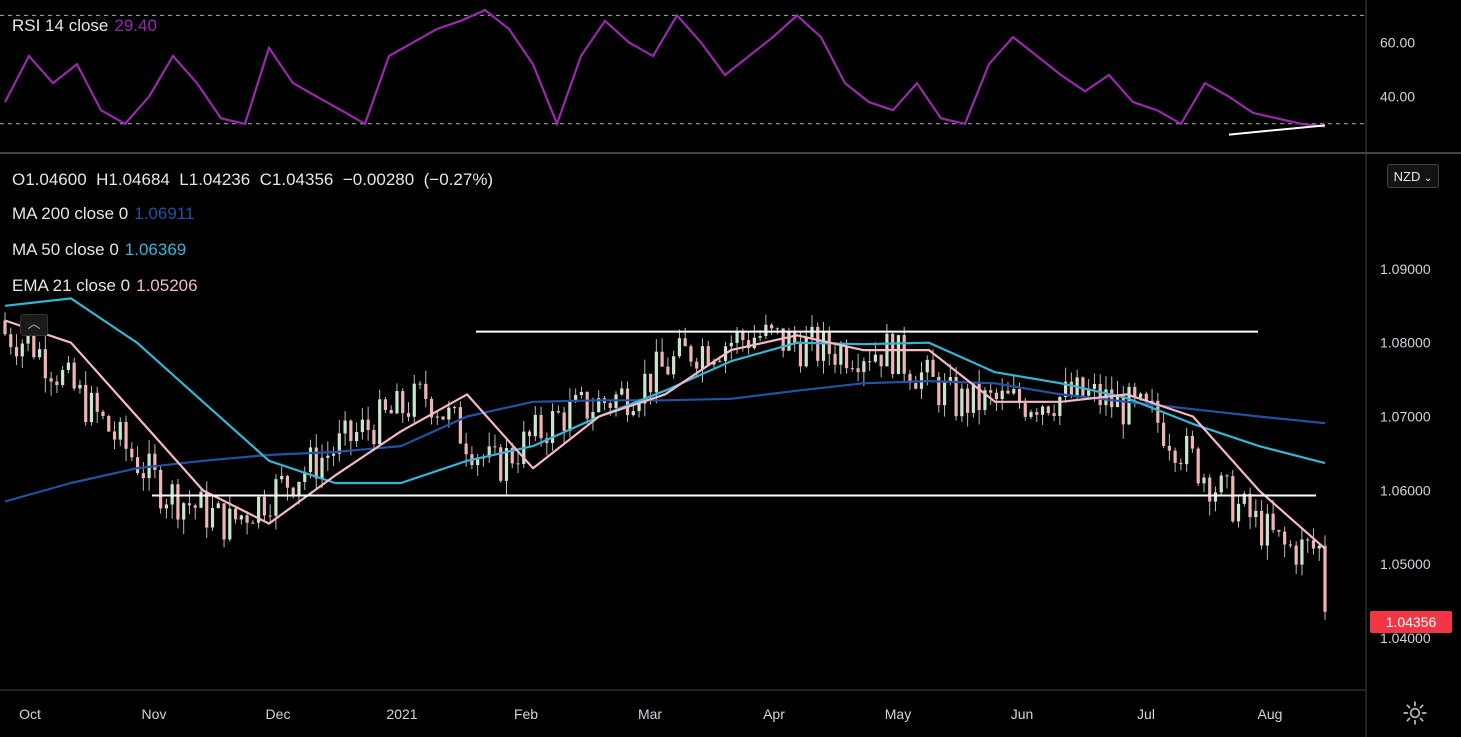  I want to click on ma50-legend: MA 50 close 0 1.06369, so click(99, 250).